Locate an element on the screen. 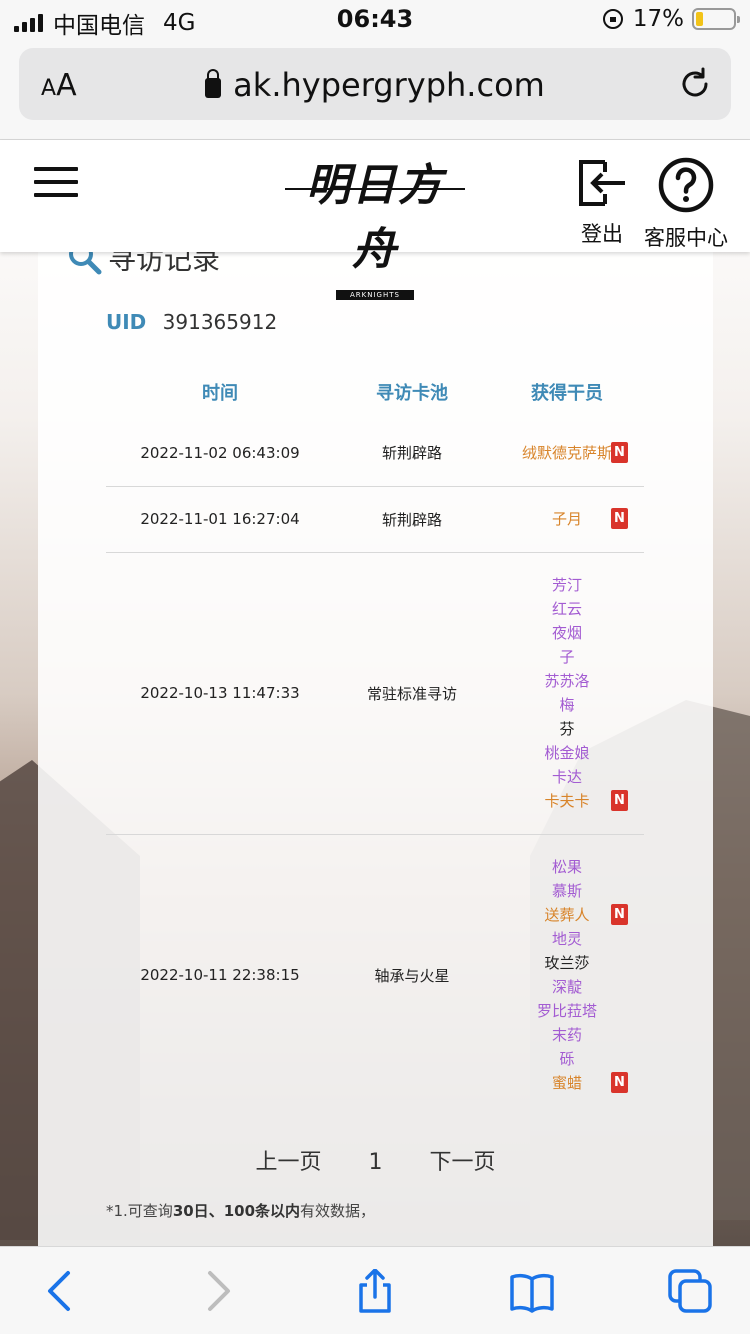 The image size is (750, 1334). uid-label: UID is located at coordinates (126, 322).